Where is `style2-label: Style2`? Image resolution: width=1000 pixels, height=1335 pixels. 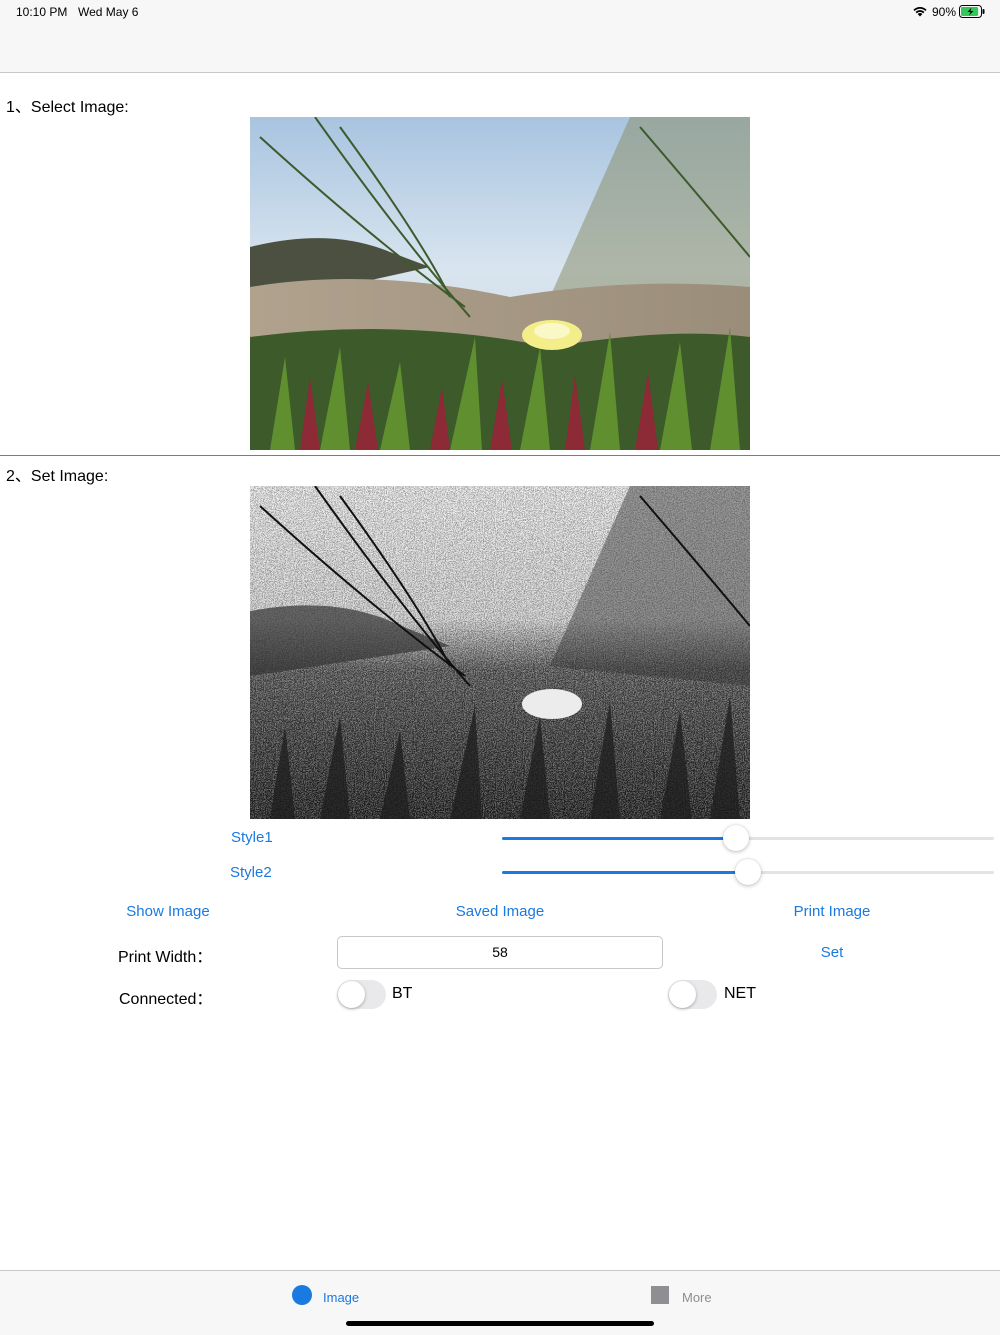
style2-label: Style2 is located at coordinates (251, 872).